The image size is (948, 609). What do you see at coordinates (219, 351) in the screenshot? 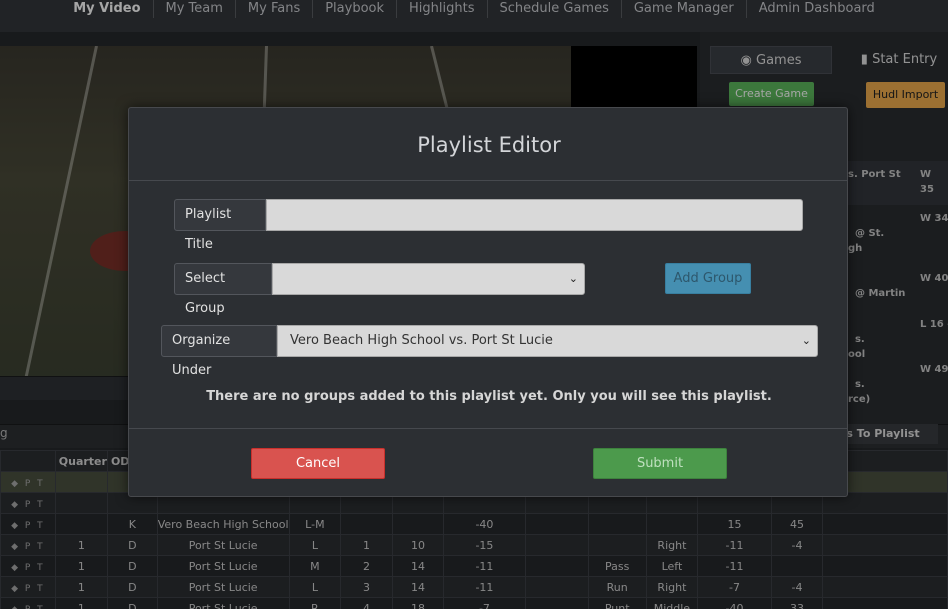
I see `organize-under-label: Organize Under` at bounding box center [219, 351].